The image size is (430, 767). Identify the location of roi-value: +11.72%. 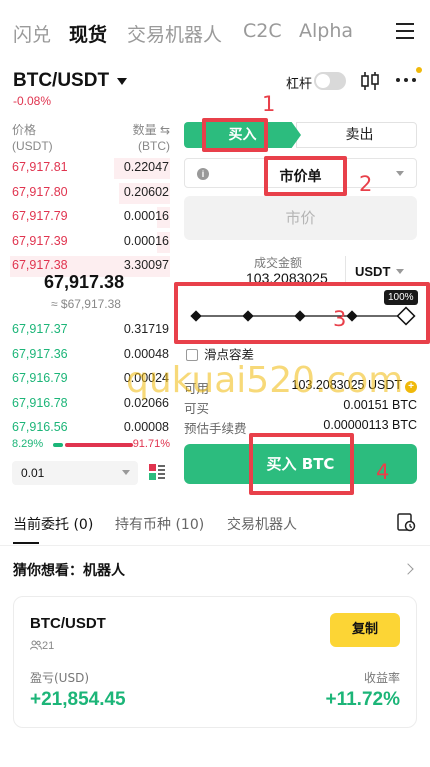
(363, 699).